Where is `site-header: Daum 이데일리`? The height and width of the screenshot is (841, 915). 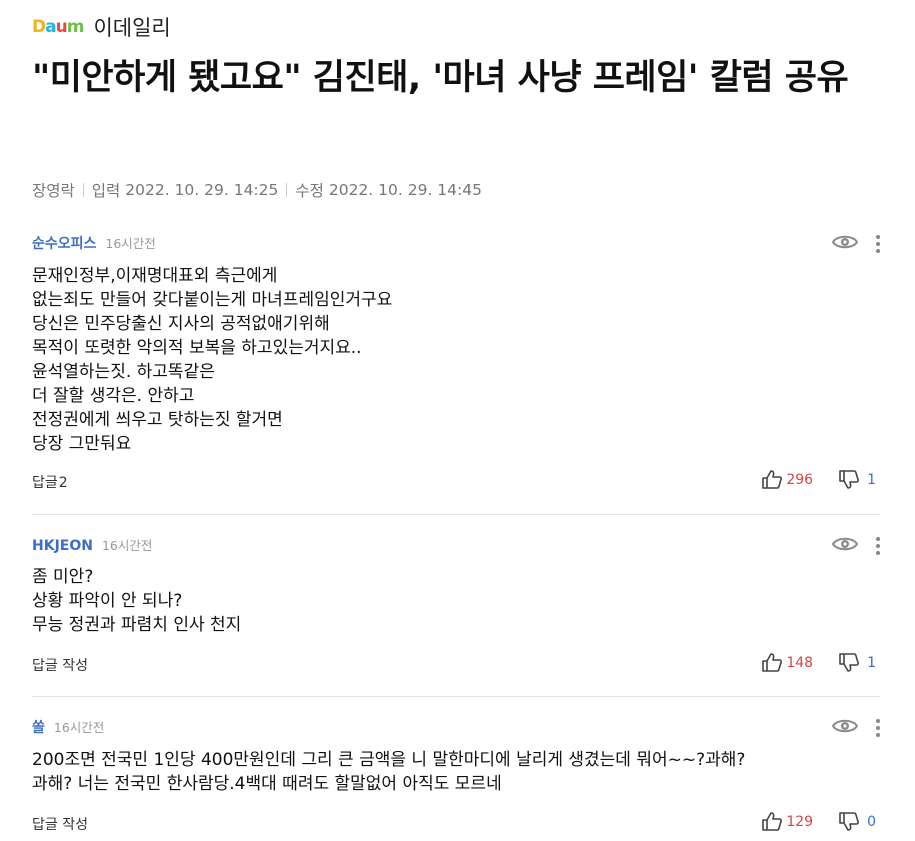 site-header: Daum 이데일리 is located at coordinates (101, 27).